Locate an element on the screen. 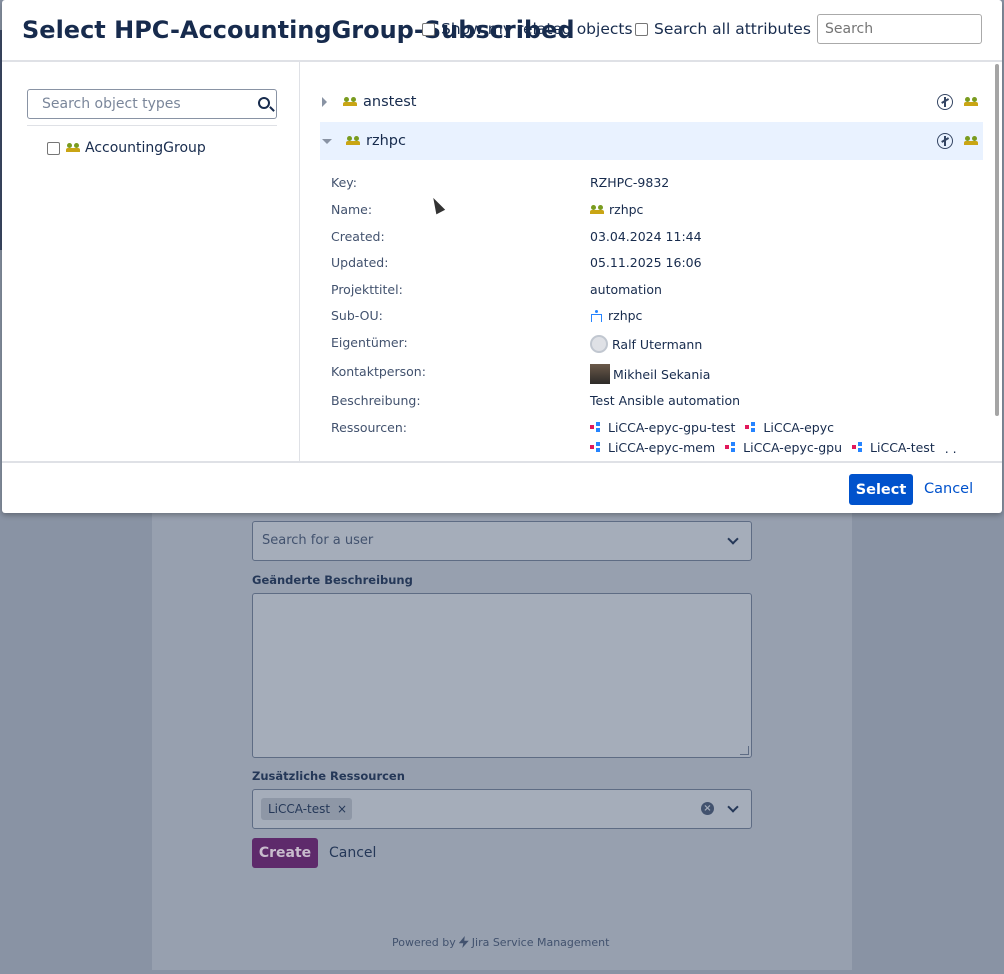 The image size is (1004, 974). attribute-key: Ressourcen: is located at coordinates (369, 427).